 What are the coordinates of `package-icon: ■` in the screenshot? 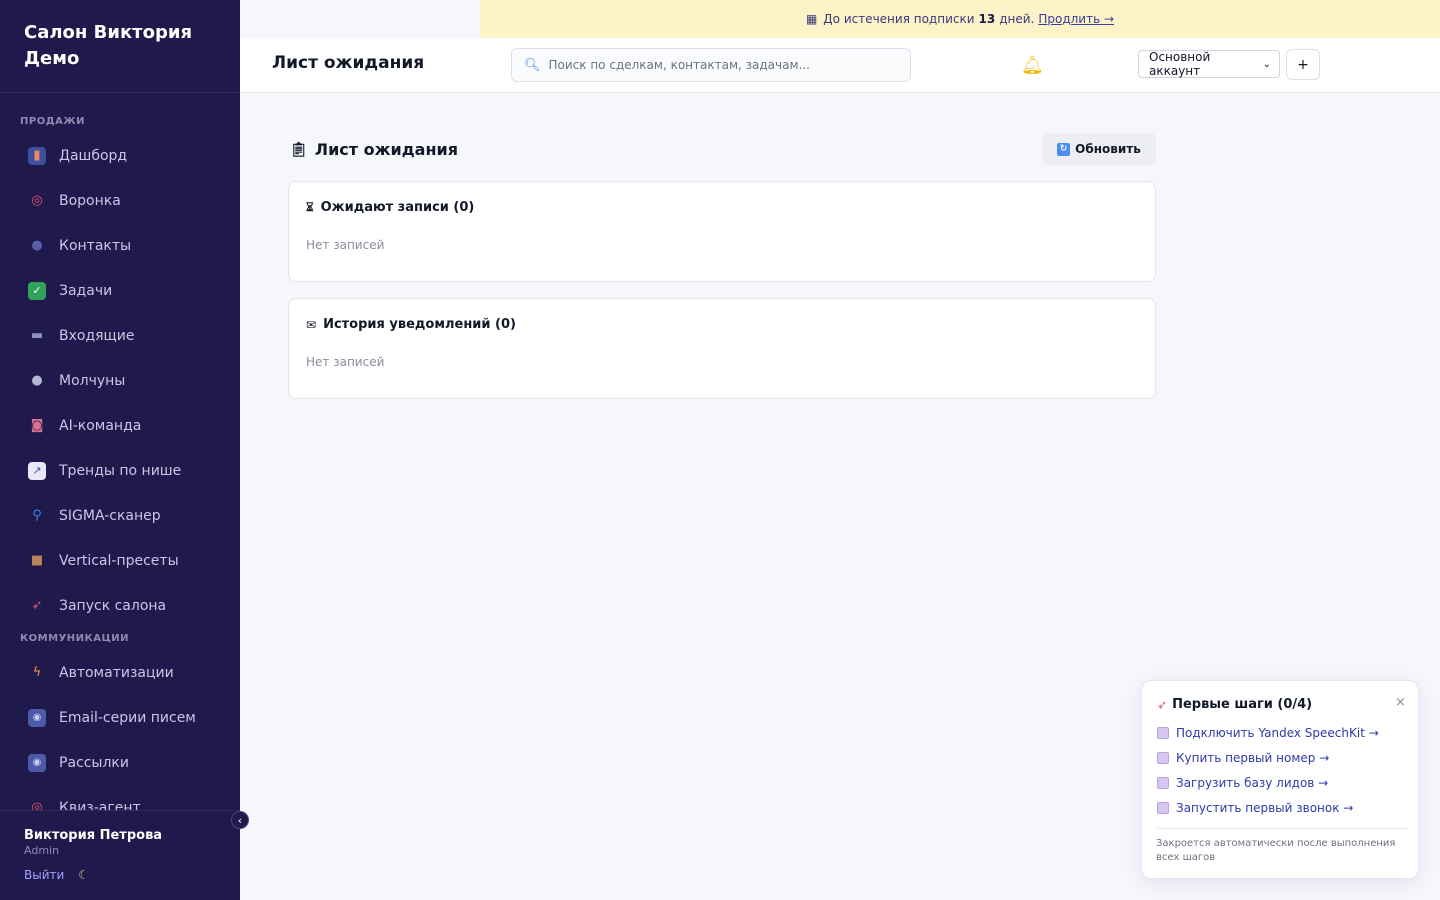 It's located at (37, 560).